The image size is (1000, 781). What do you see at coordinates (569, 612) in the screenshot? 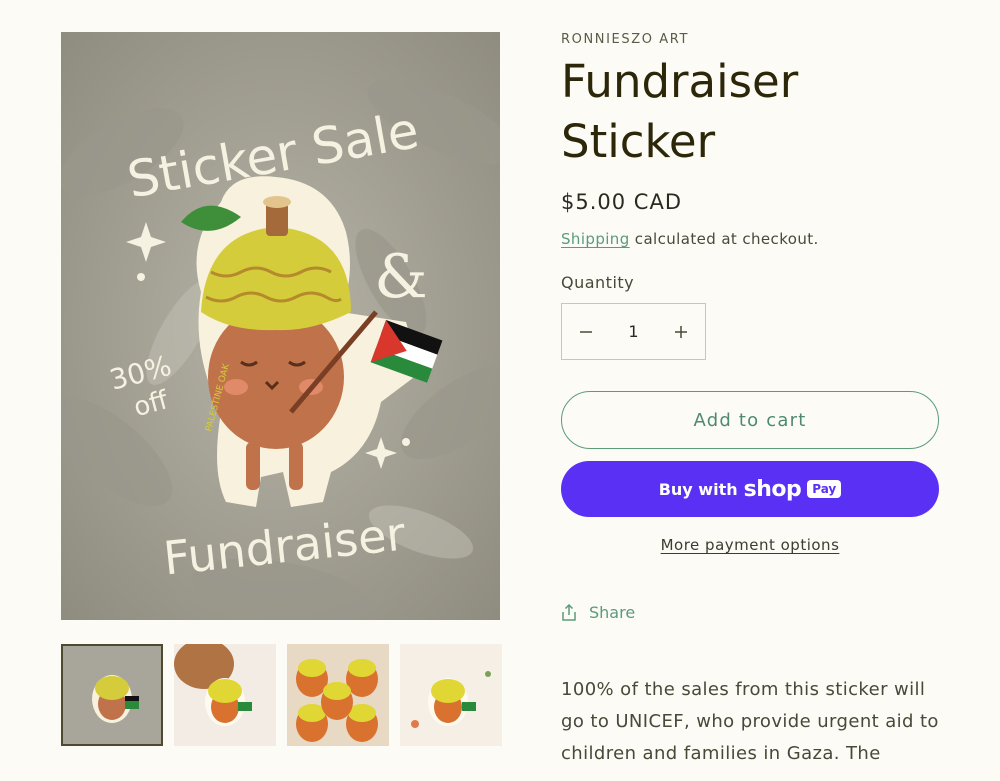
I see `share-icon` at bounding box center [569, 612].